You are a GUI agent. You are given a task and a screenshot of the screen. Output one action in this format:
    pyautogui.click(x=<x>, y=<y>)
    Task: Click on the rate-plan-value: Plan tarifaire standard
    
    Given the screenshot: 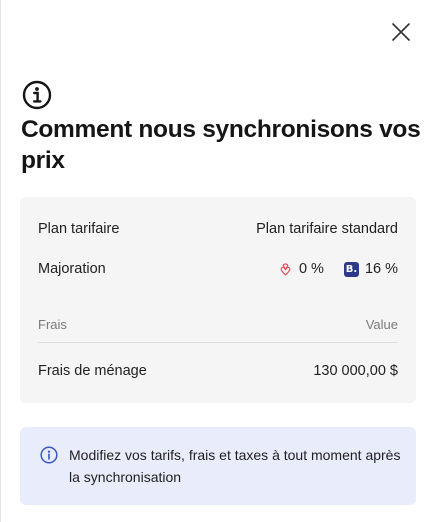 What is the action you would take?
    pyautogui.click(x=327, y=229)
    